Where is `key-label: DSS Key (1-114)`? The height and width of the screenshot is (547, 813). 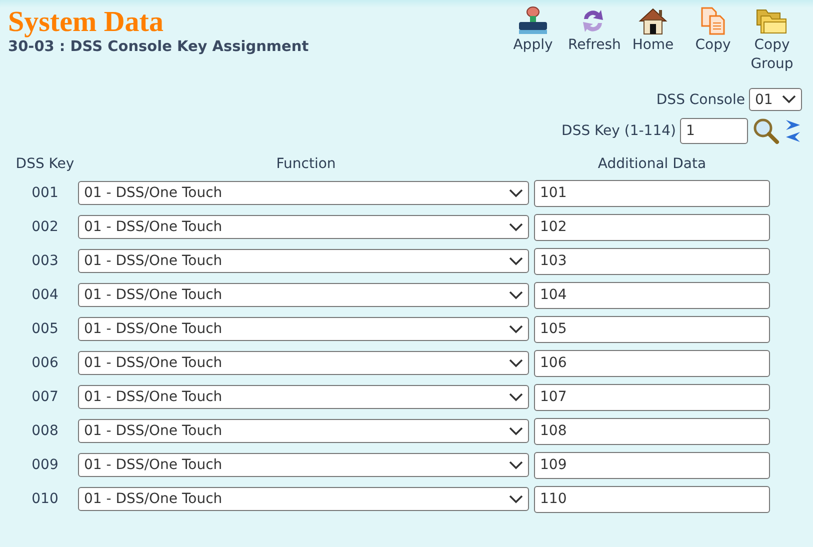
key-label: DSS Key (1-114) is located at coordinates (619, 131).